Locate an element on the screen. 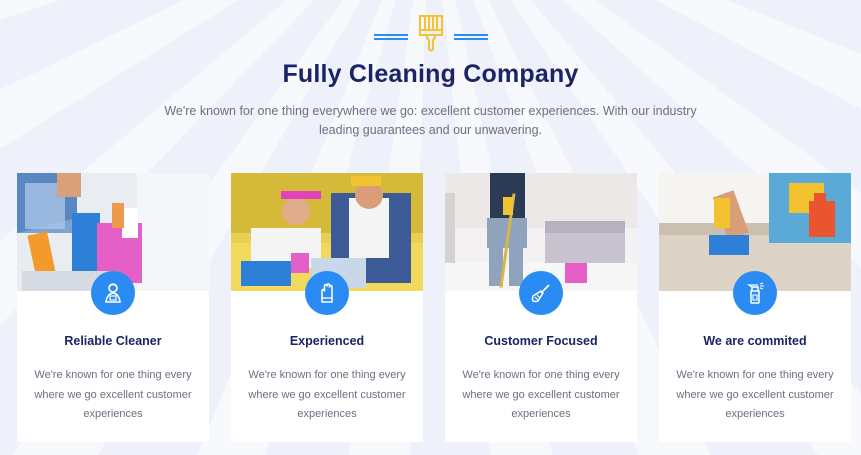 This screenshot has height=455, width=861. cleaner-person-icon is located at coordinates (113, 293).